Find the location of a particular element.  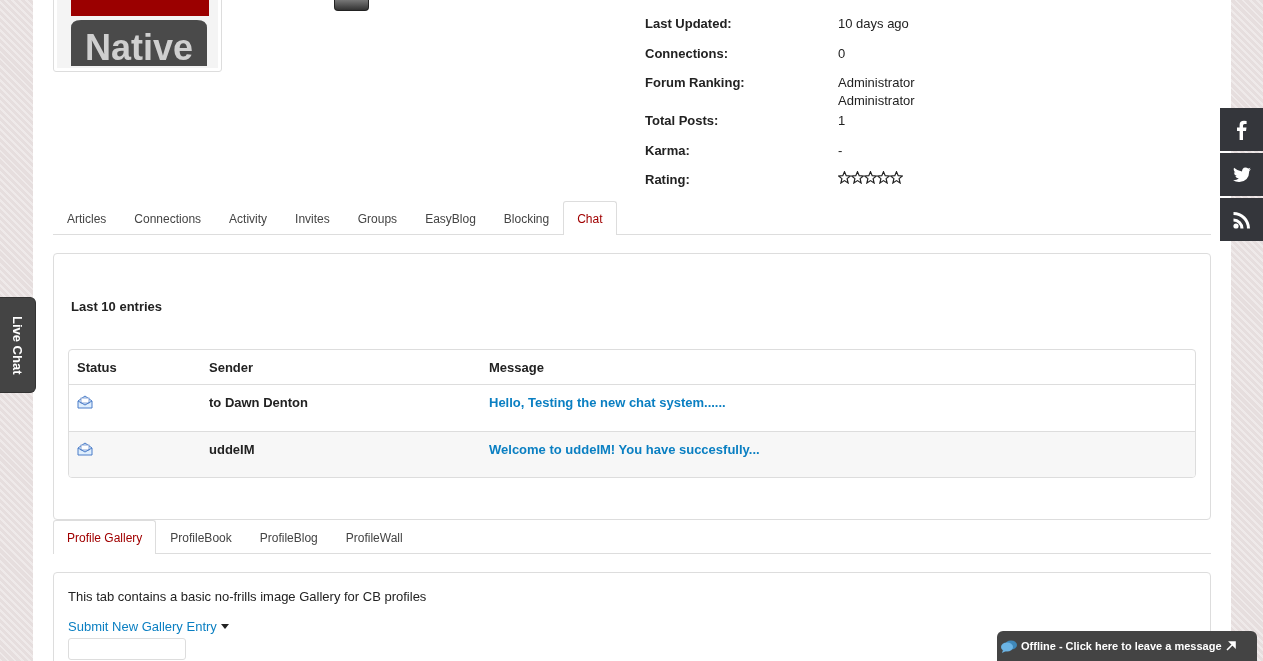

field-label: Total Posts: is located at coordinates (682, 121).